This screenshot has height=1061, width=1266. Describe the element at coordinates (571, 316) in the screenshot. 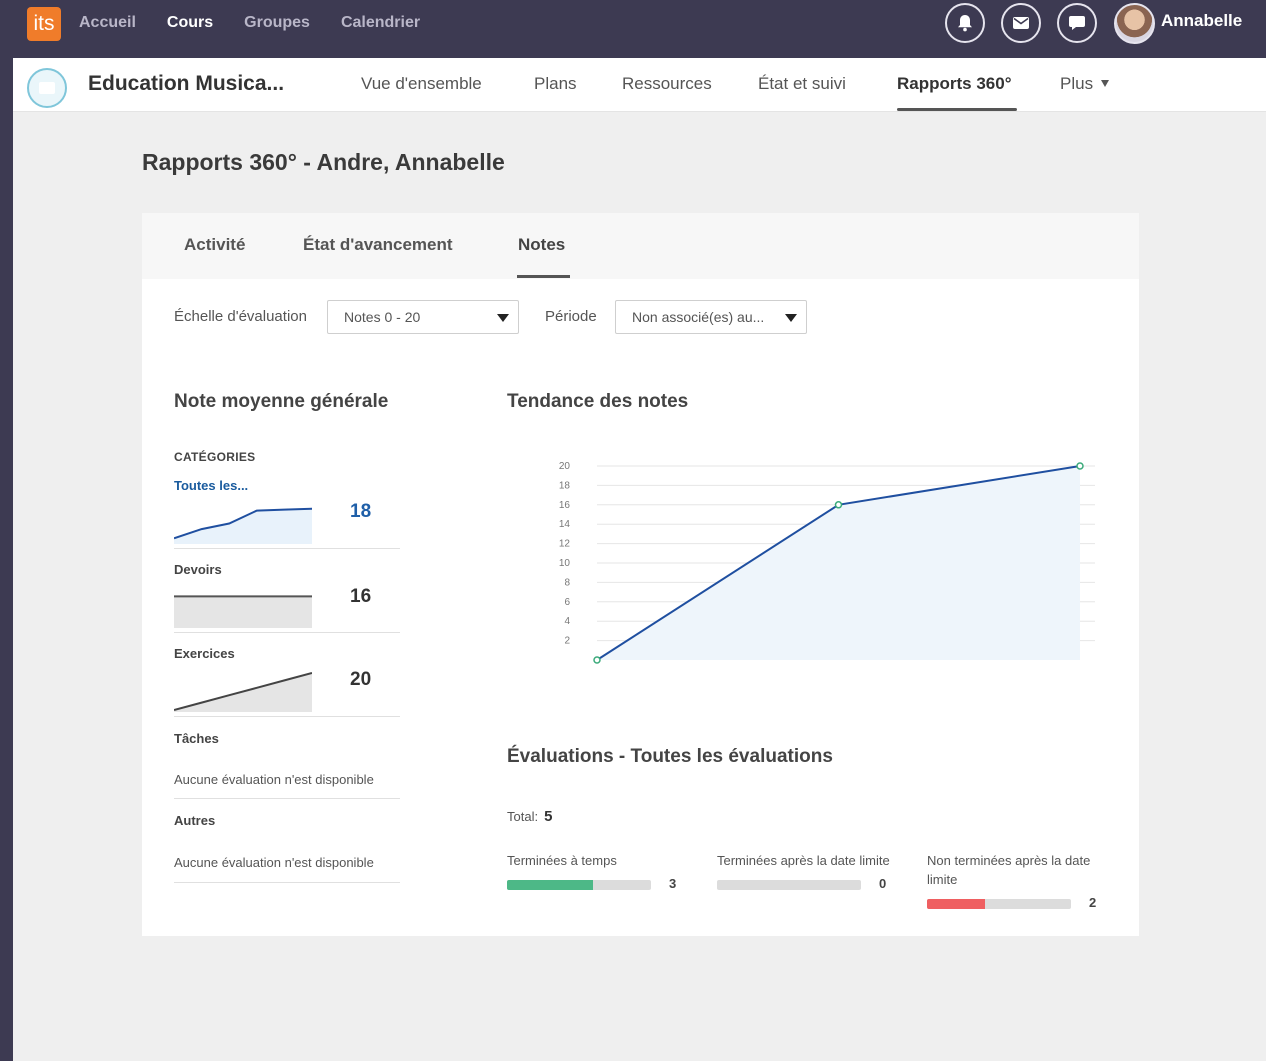

I see `period-label: Période` at that location.